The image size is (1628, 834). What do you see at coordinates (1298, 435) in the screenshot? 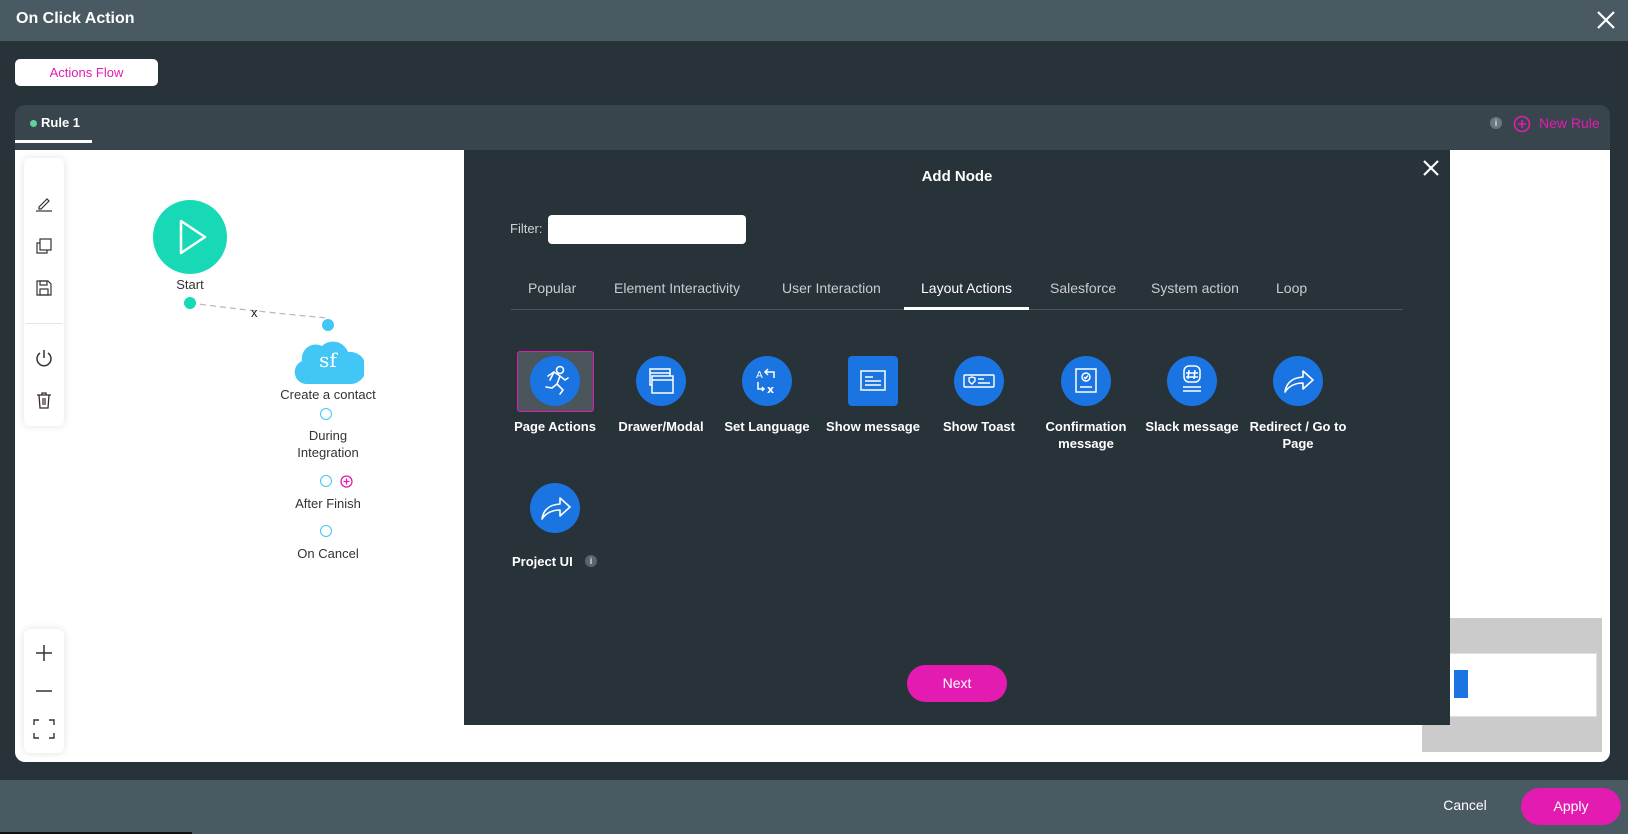
I see `item-label: Redirect / Go to Page` at bounding box center [1298, 435].